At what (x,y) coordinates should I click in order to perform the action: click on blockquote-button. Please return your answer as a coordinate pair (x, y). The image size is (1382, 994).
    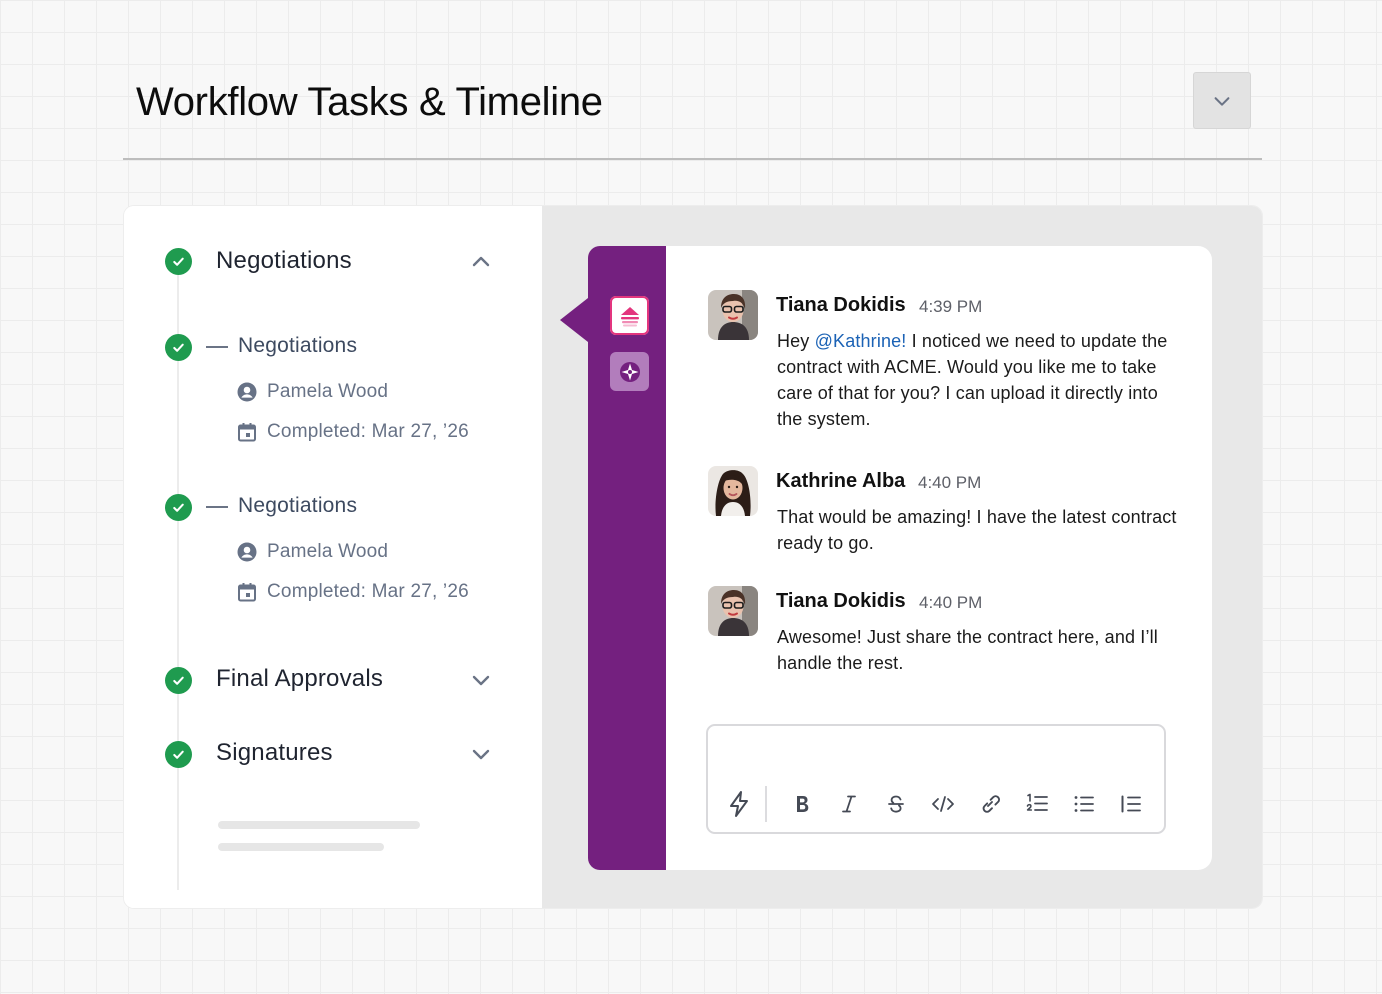
    Looking at the image, I should click on (1131, 804).